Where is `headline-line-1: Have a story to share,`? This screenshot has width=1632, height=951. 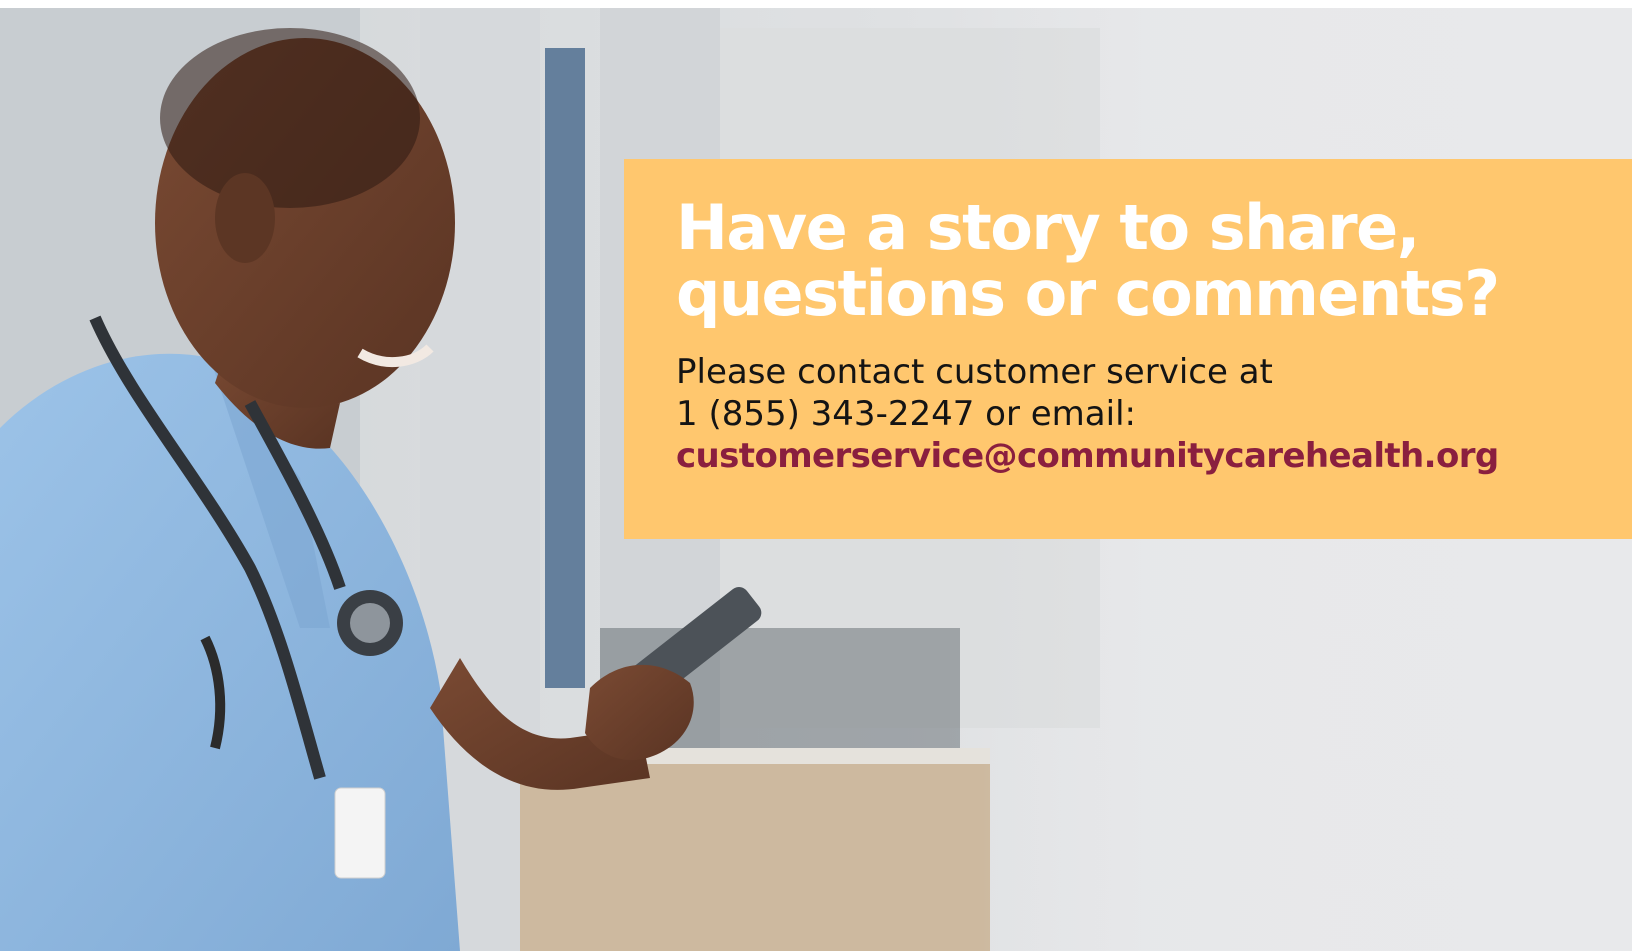 headline-line-1: Have a story to share, is located at coordinates (1048, 227).